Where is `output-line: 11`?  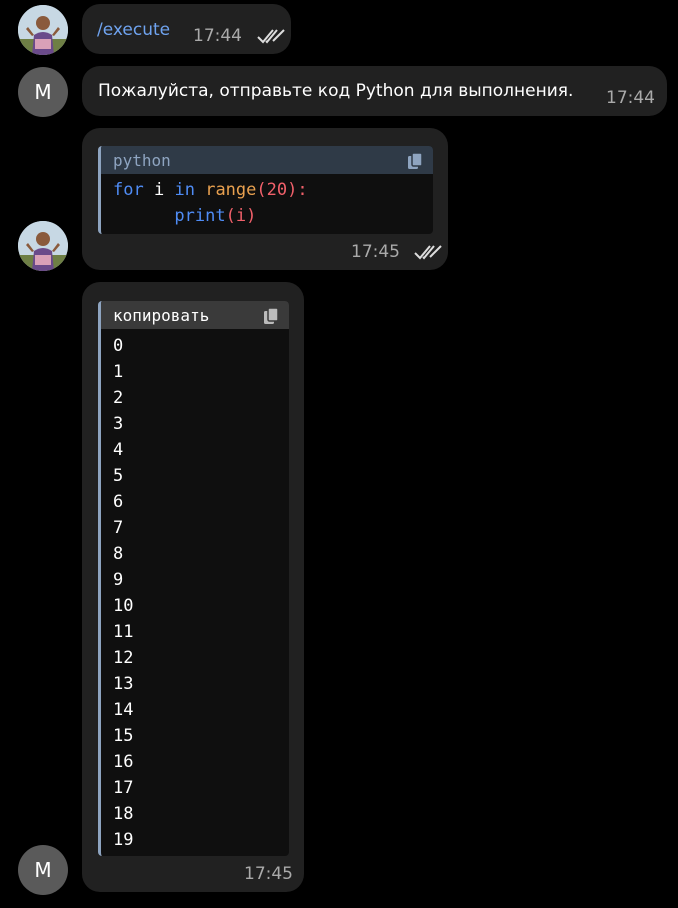
output-line: 11 is located at coordinates (123, 632).